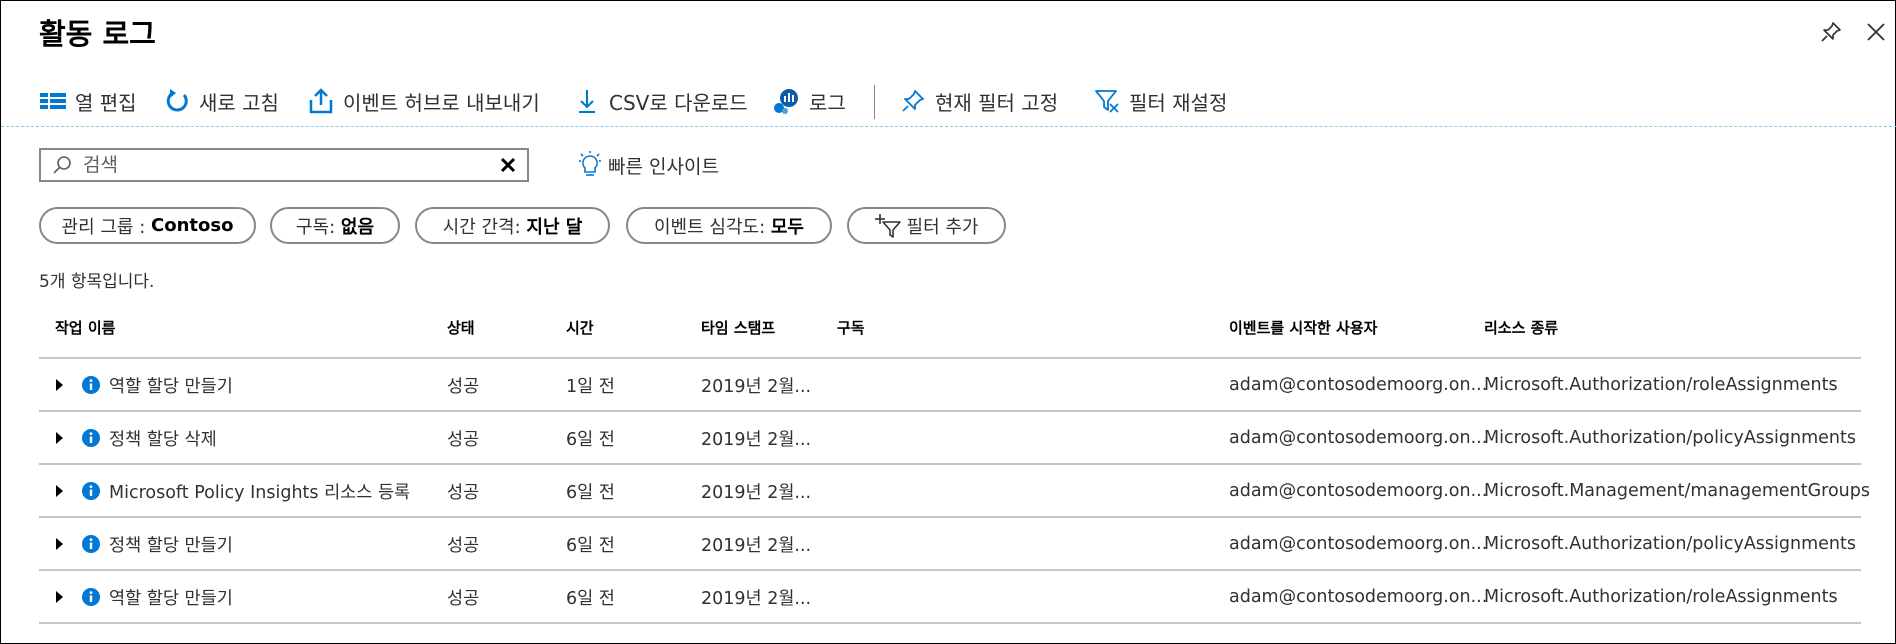 The image size is (1896, 644). I want to click on pin-filters-button: 현재 필터 고정, so click(978, 101).